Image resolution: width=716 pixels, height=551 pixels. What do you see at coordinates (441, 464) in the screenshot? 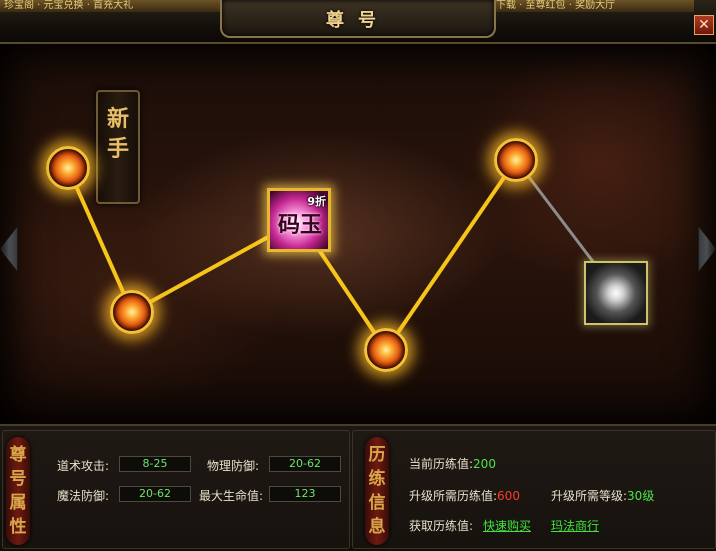
I see `current-exp-label: 当前历练值:` at bounding box center [441, 464].